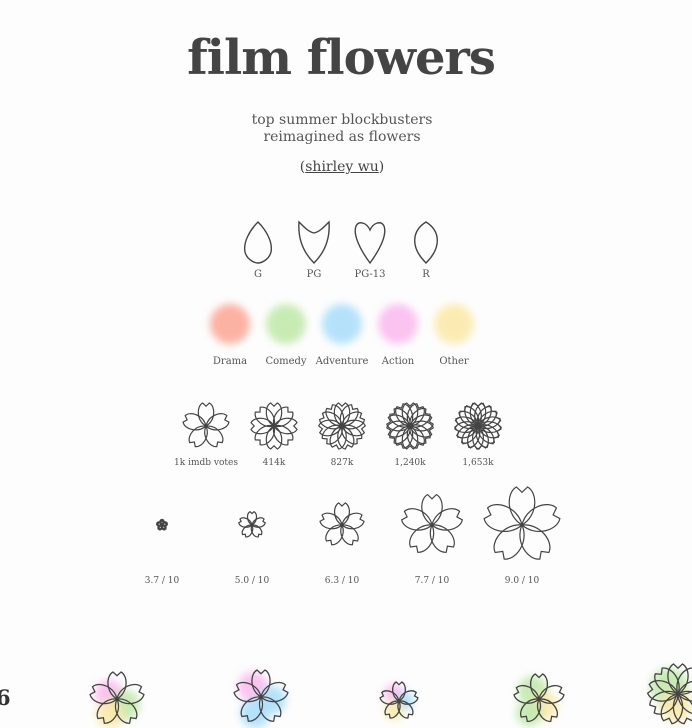  What do you see at coordinates (370, 243) in the screenshot?
I see `petal-heart-icon` at bounding box center [370, 243].